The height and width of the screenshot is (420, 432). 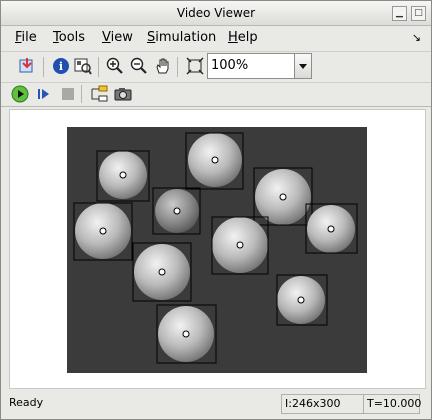 What do you see at coordinates (392, 404) in the screenshot?
I see `time-readout: T=10.000` at bounding box center [392, 404].